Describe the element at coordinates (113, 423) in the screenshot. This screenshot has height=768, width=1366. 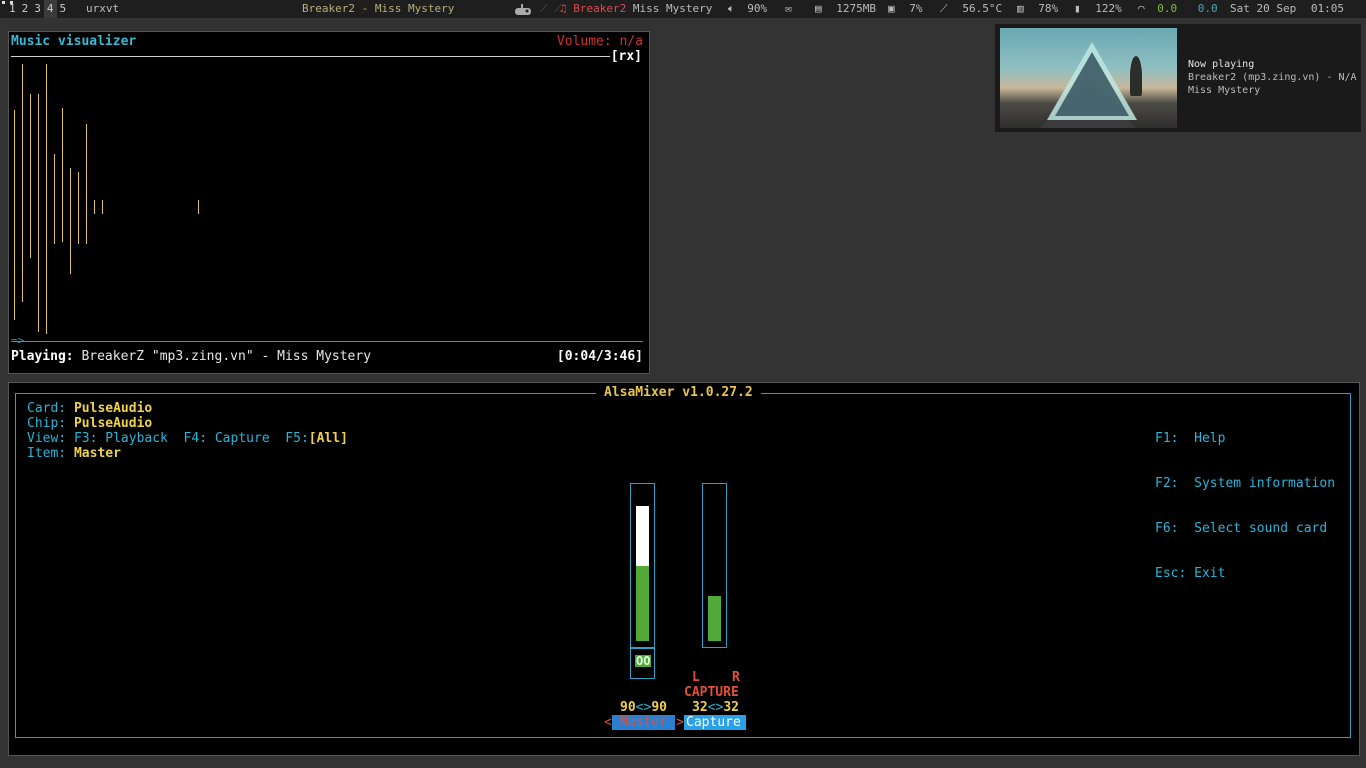
I see `chip-value: PulseAudio` at that location.